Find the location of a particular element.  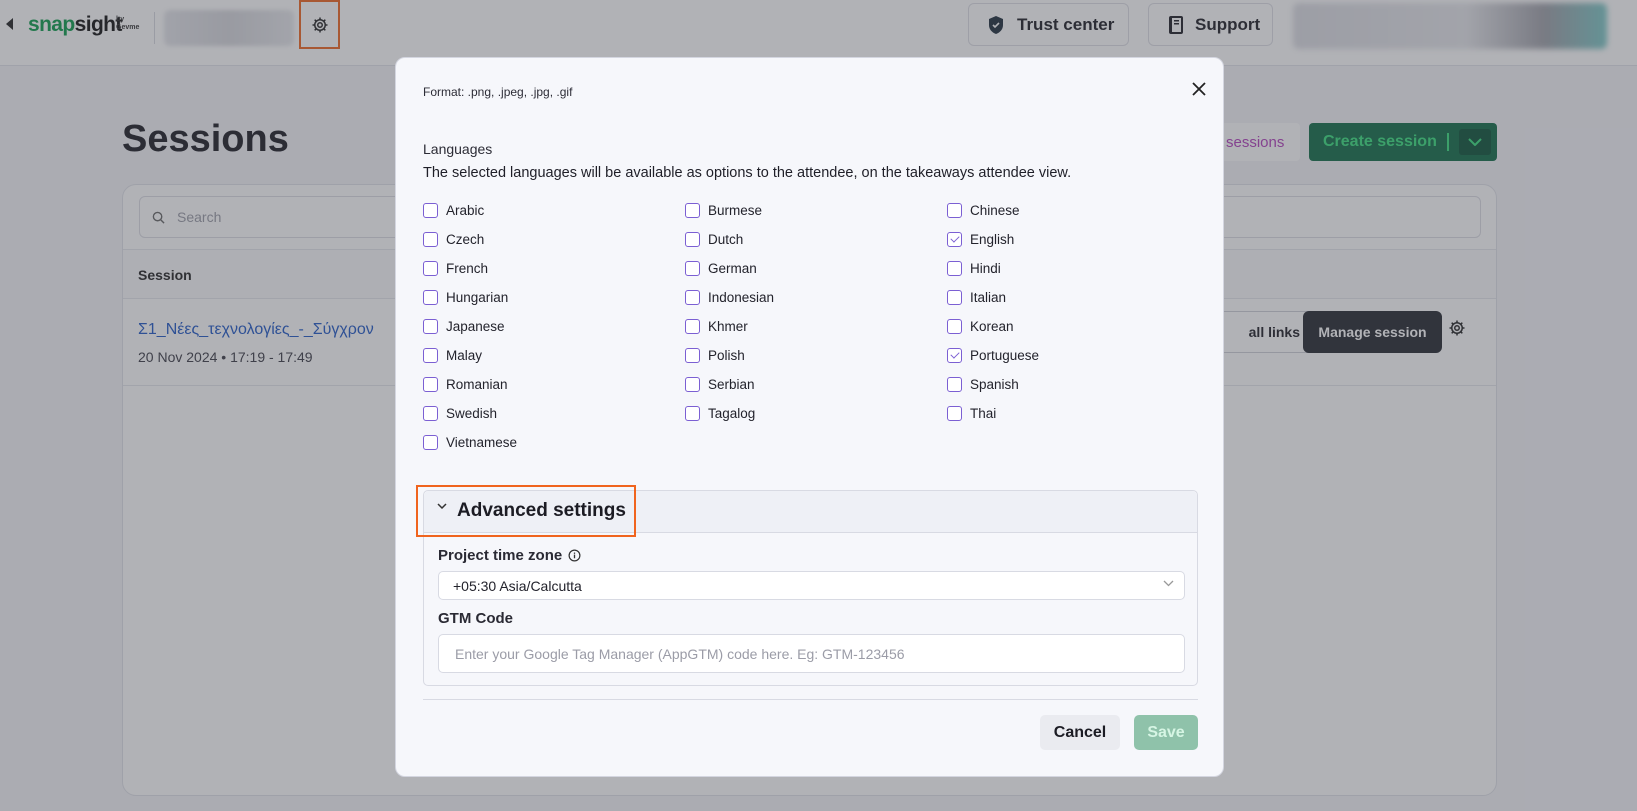

language-option-romanian: Romanian is located at coordinates (465, 384).